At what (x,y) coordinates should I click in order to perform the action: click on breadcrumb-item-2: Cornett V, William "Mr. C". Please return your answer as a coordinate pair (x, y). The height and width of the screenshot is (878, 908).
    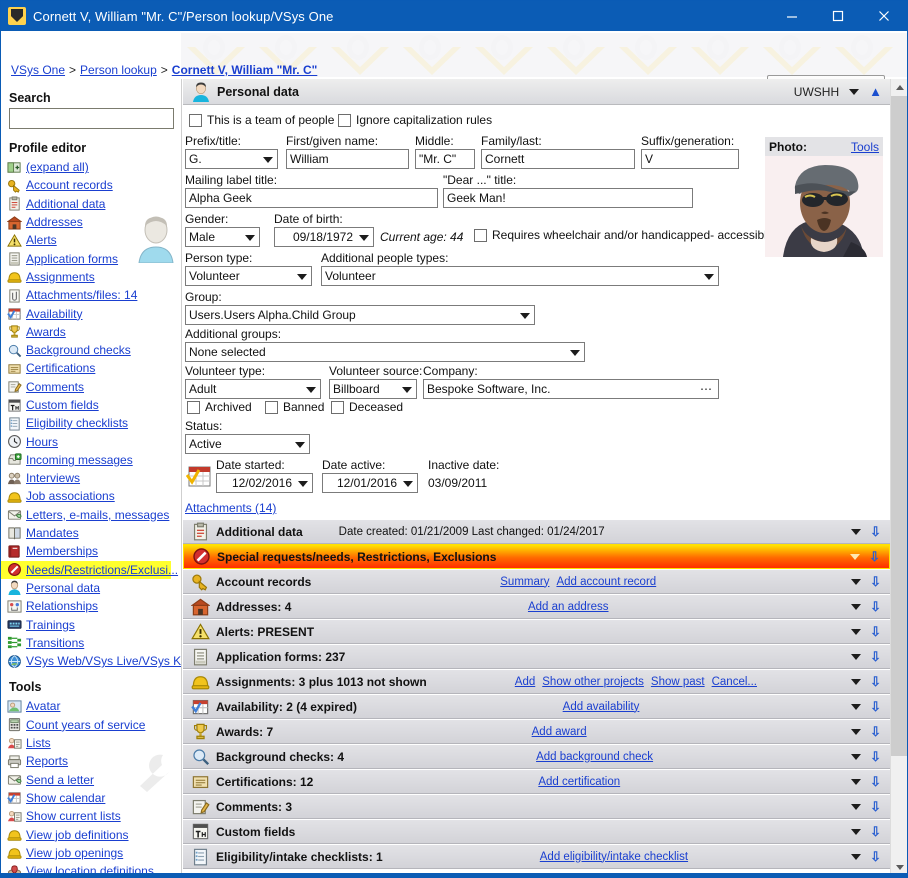
    Looking at the image, I should click on (245, 70).